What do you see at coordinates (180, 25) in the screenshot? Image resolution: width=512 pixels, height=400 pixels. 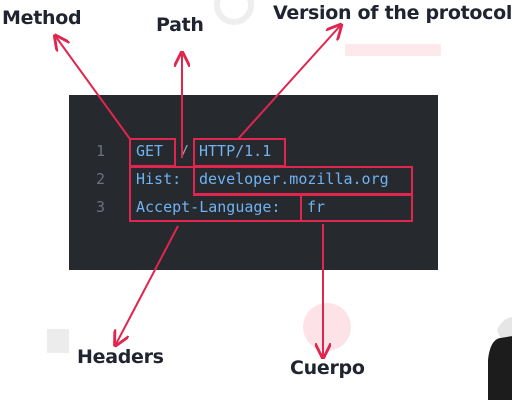 I see `path-label: Path` at bounding box center [180, 25].